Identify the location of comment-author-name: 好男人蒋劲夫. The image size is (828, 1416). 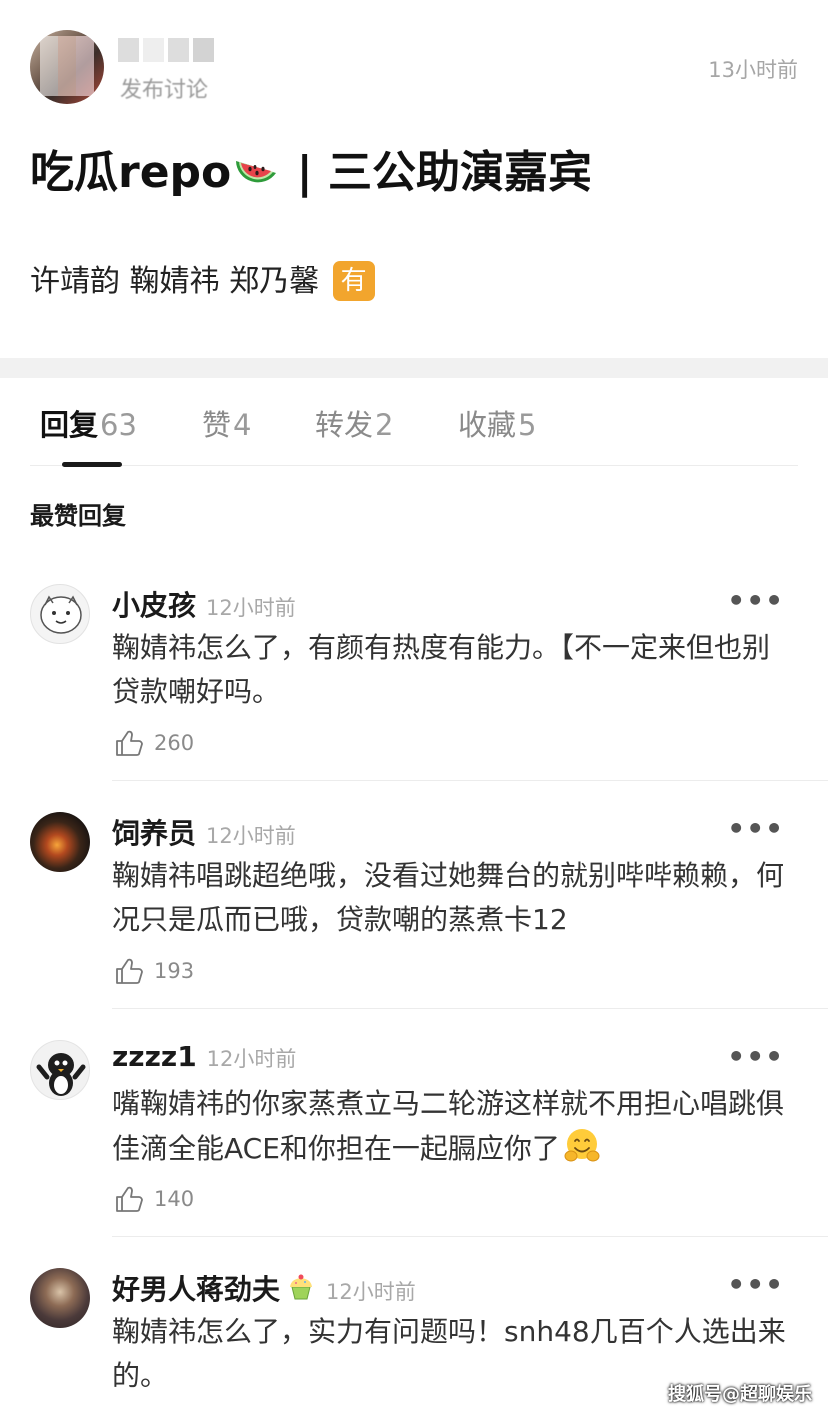
(196, 1289).